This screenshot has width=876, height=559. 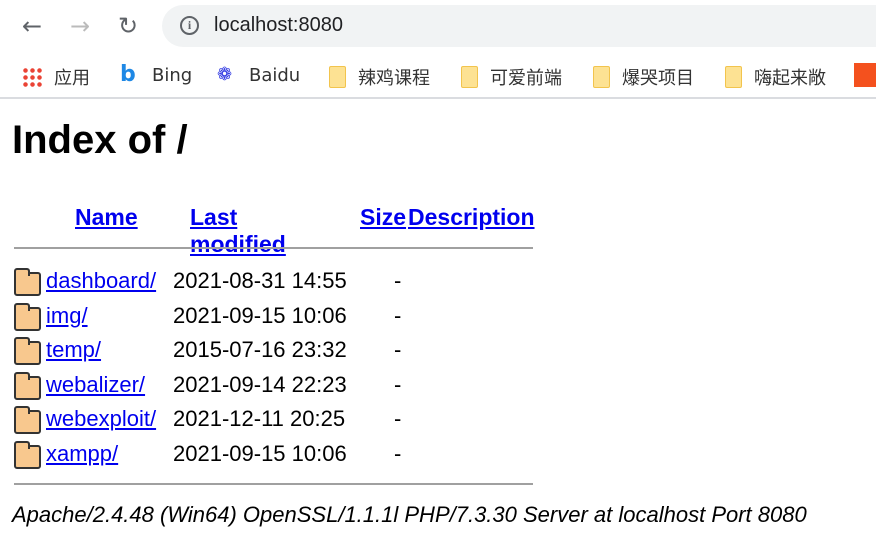 I want to click on url-text: localhost:8080, so click(x=278, y=25).